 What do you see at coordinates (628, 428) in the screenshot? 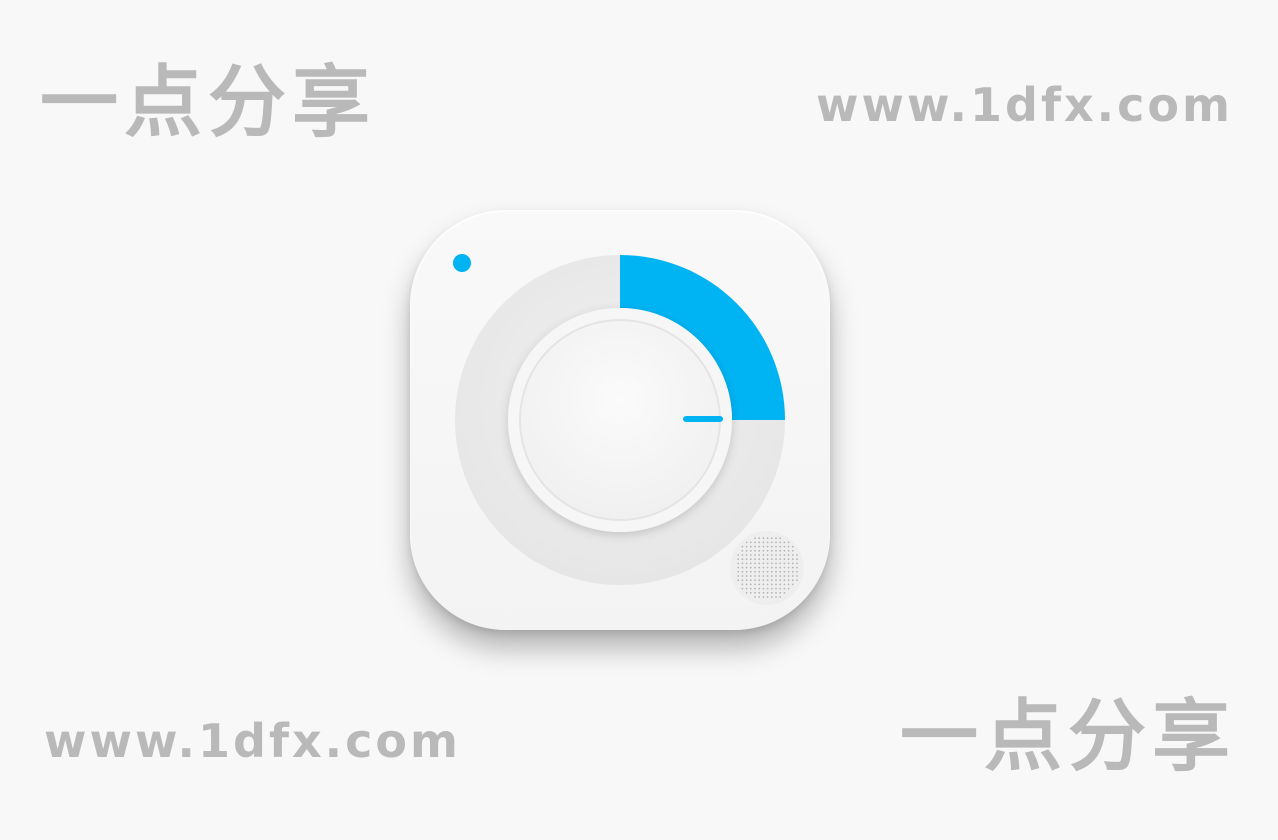
I see `timer-dial-icon` at bounding box center [628, 428].